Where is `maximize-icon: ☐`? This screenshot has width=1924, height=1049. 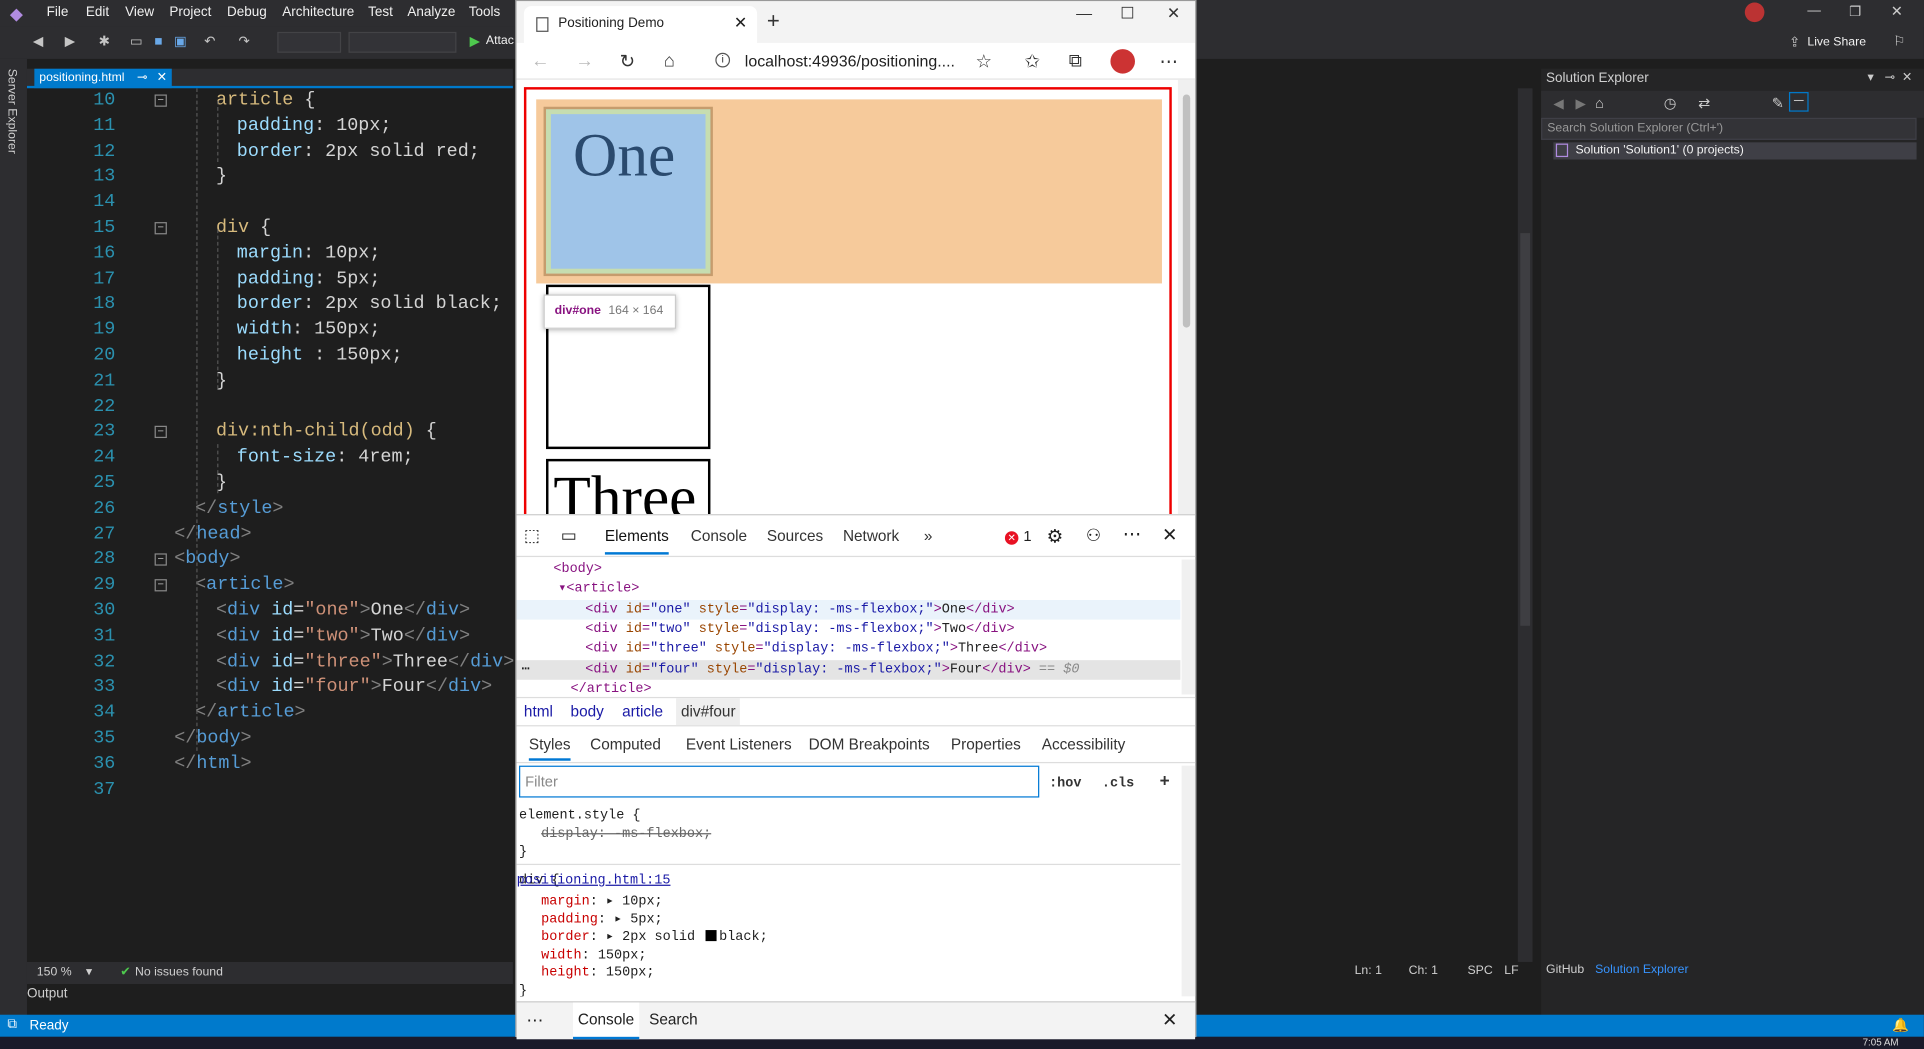
maximize-icon: ☐ is located at coordinates (1127, 14).